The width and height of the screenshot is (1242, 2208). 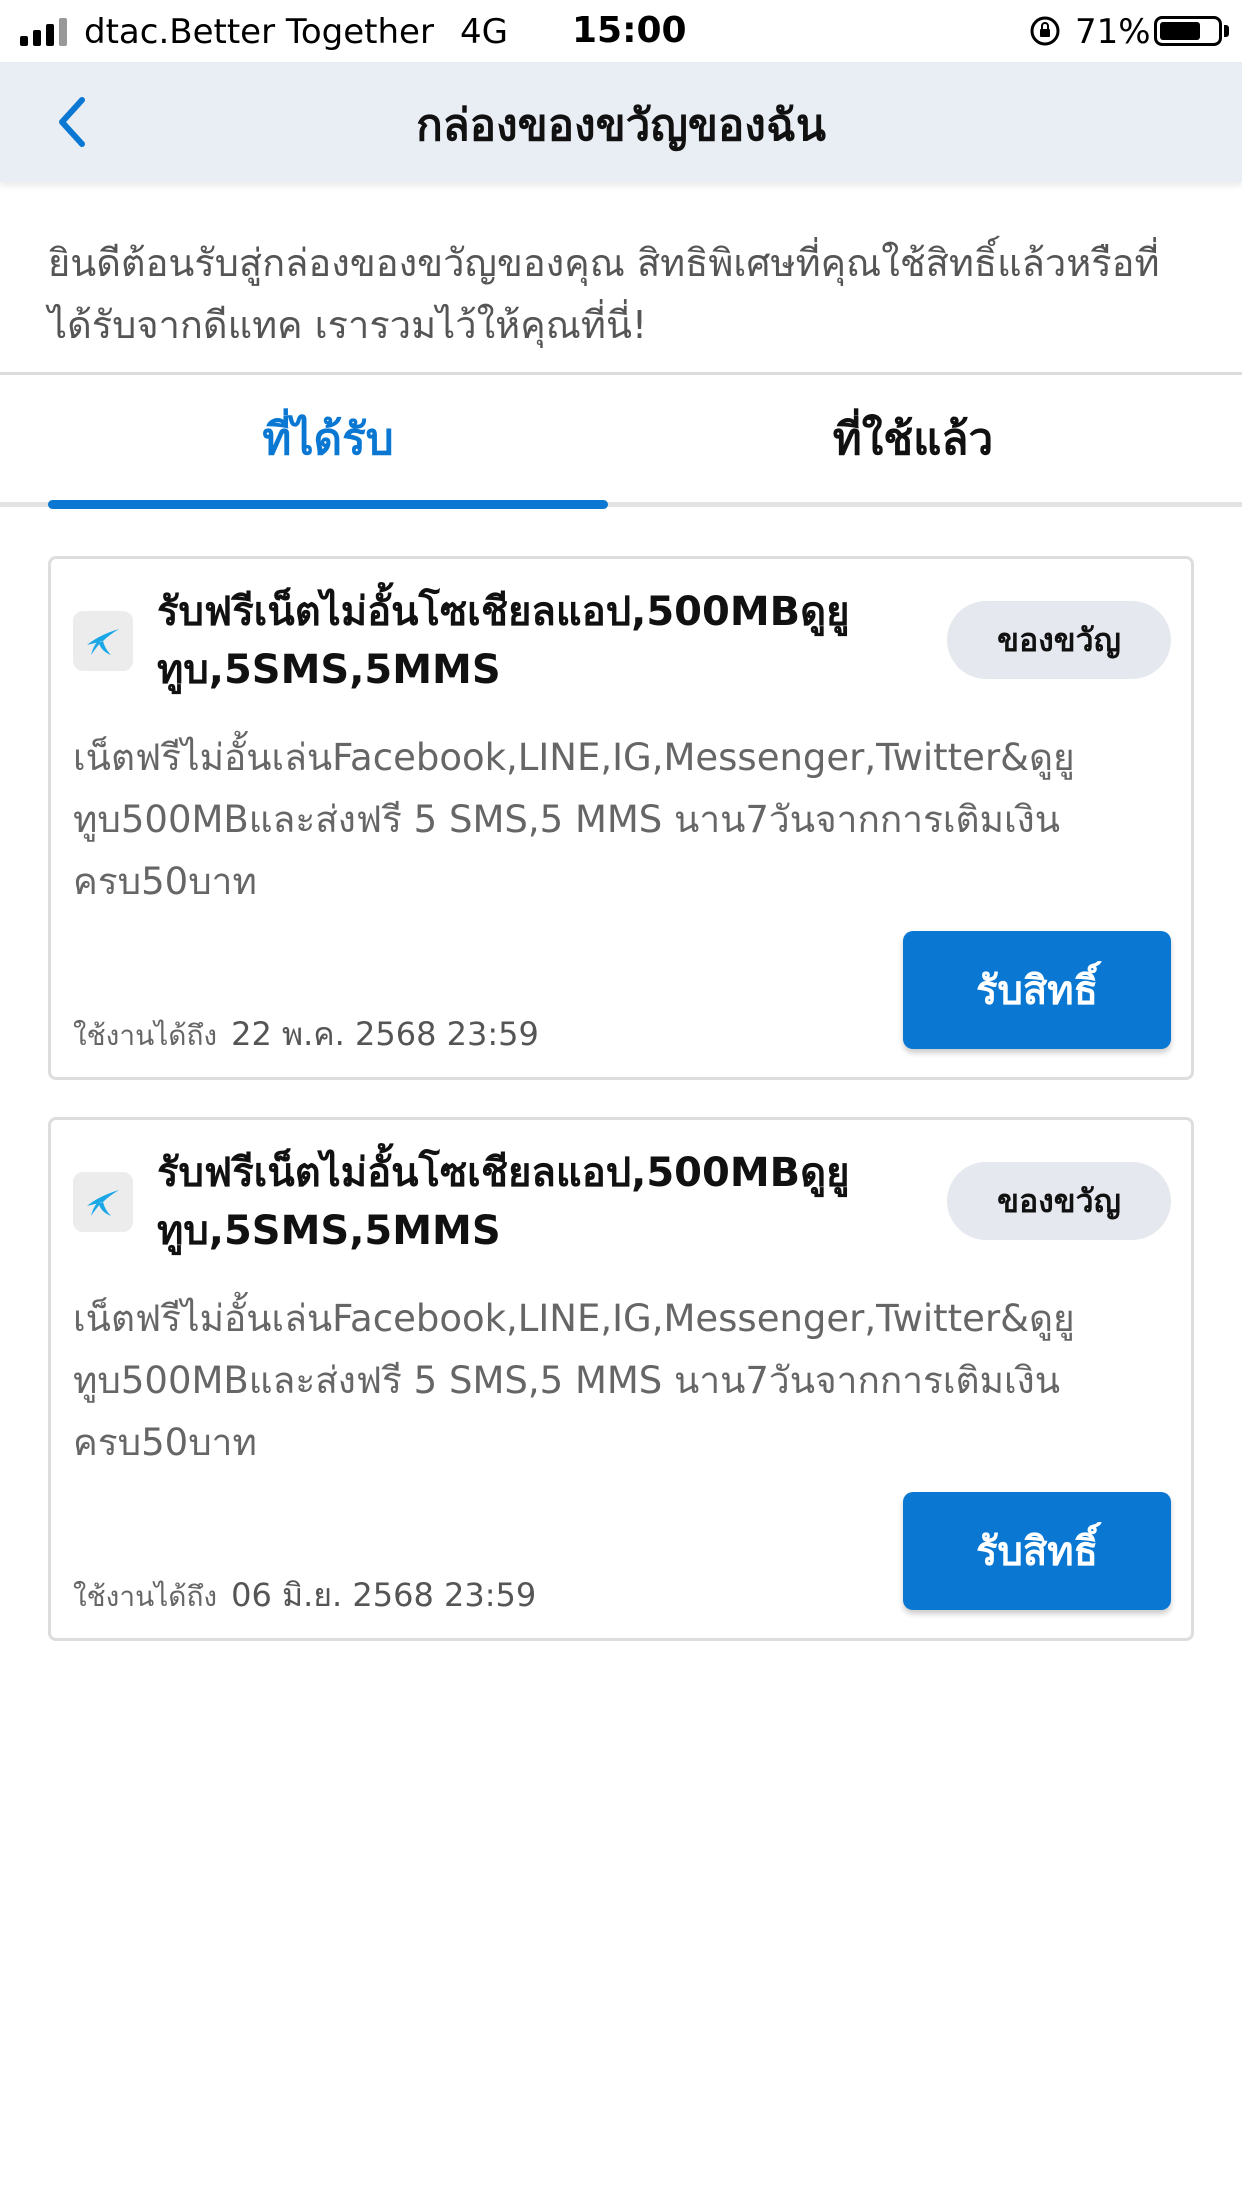 I want to click on expiry-info: ใช้งานได้ถึง 22 พ.ค. 2568 23:59, so click(x=306, y=1034).